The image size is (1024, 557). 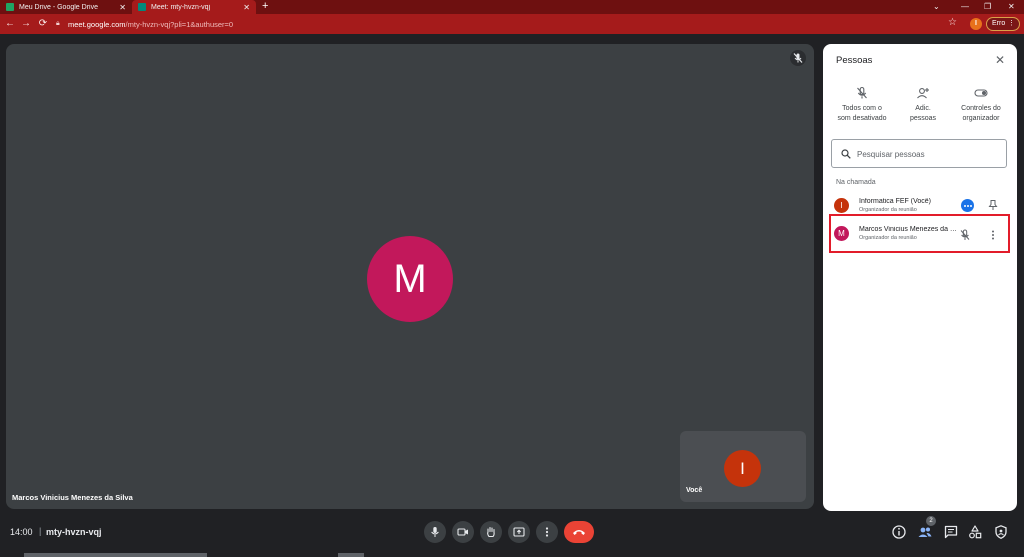 I want to click on activities-button, so click(x=975, y=532).